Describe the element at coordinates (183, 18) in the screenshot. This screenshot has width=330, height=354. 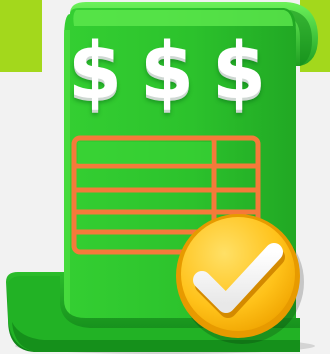
I see `bill-top-highlight` at that location.